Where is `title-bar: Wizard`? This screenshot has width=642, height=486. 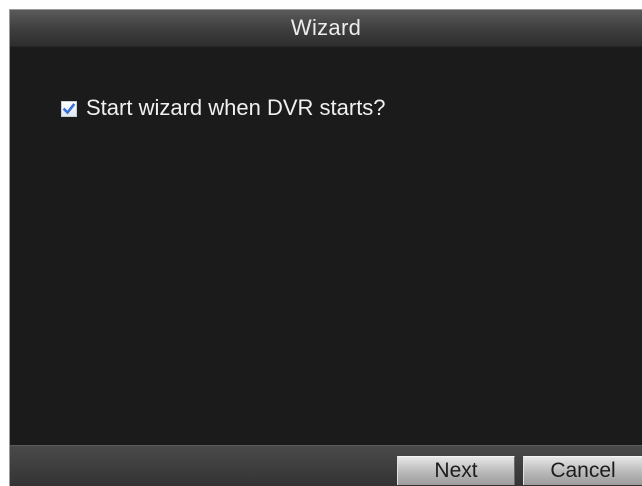 title-bar: Wizard is located at coordinates (326, 28).